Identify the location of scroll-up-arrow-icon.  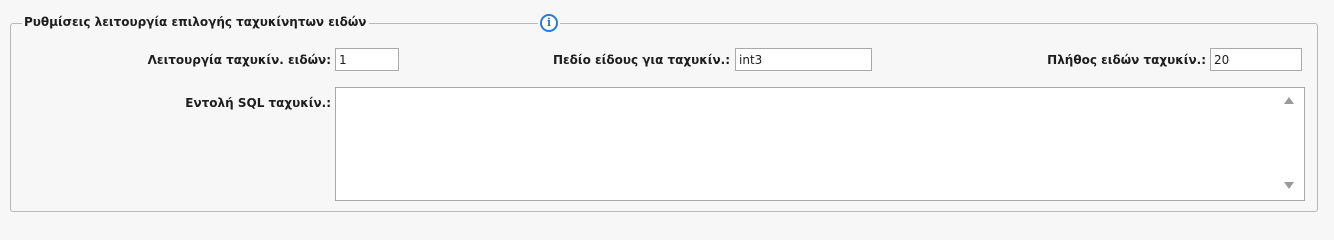
(1289, 100).